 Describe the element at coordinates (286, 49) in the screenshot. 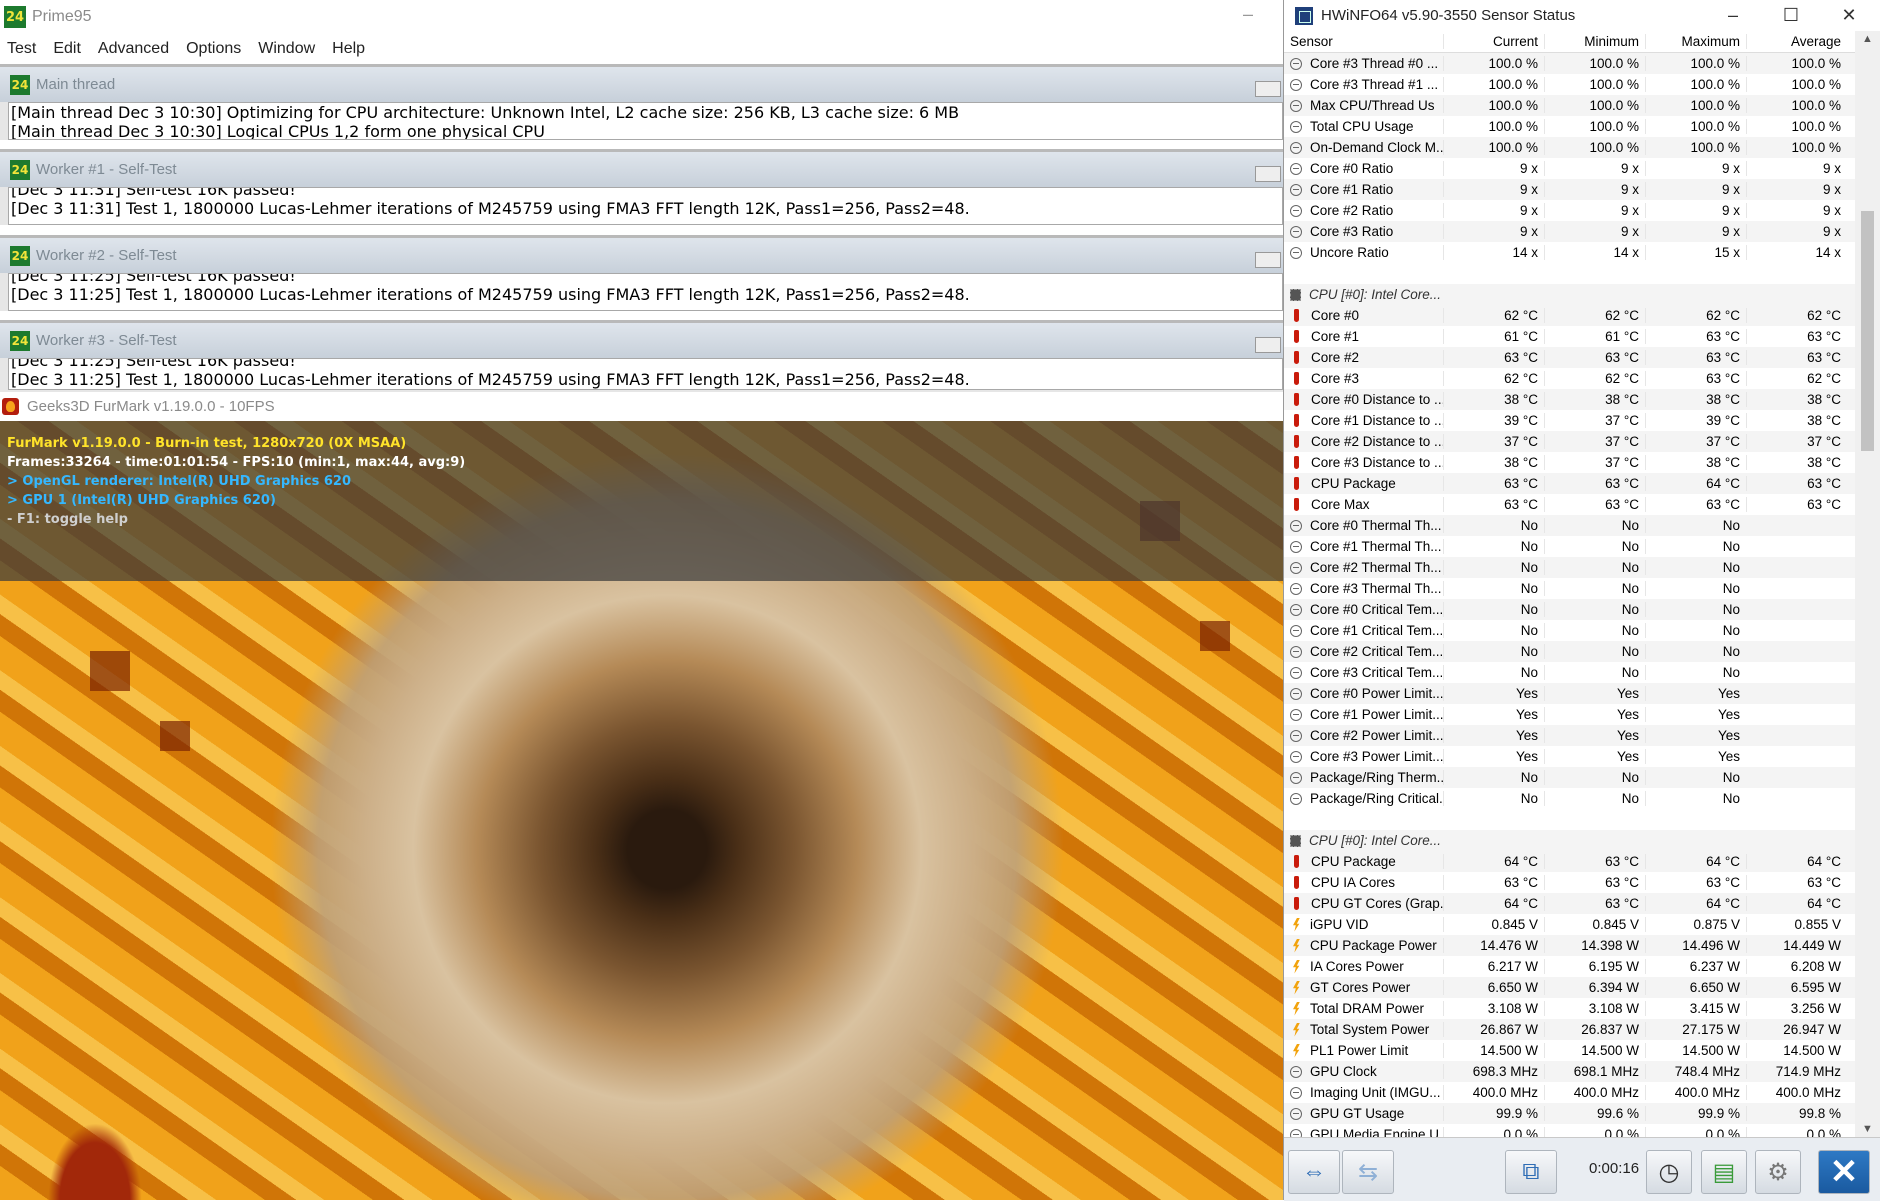

I see `menu-window: Window` at that location.